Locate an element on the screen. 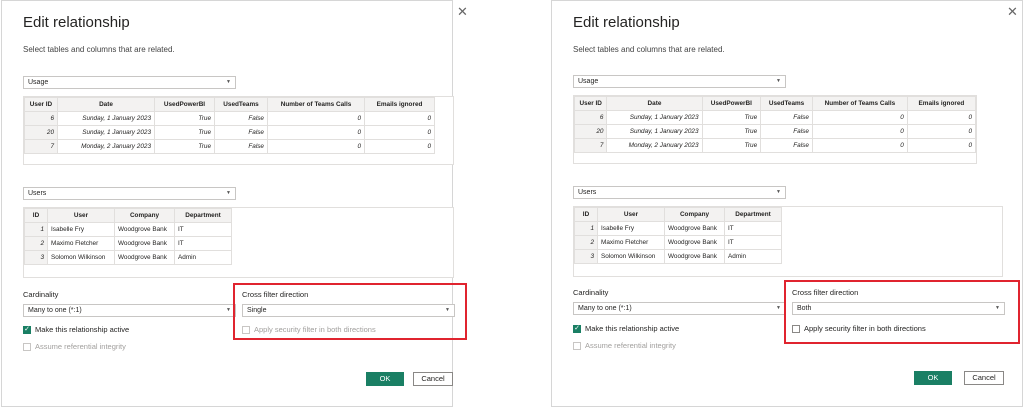 The image size is (1024, 409). table-row: 7 Monday, 2 January 2023 True False 0 0 is located at coordinates (775, 145).